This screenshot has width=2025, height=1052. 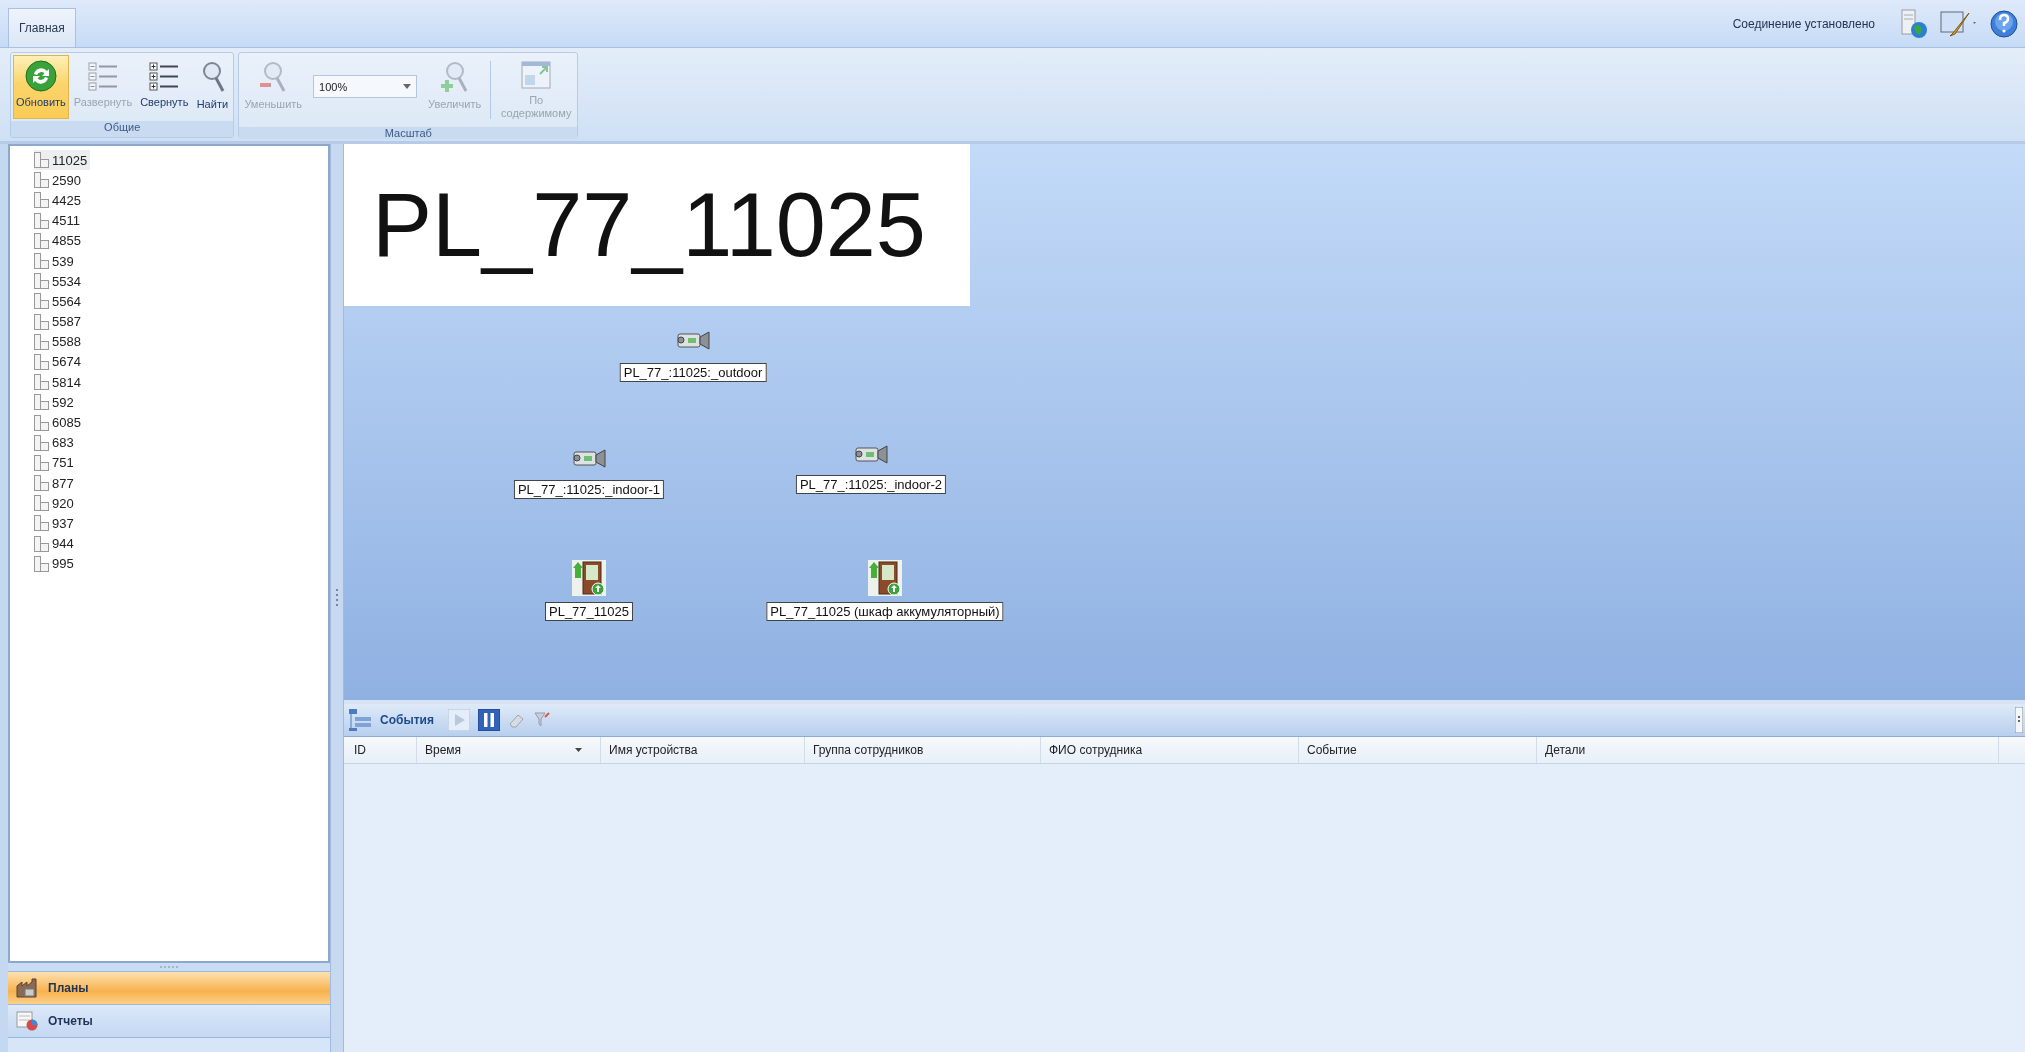 I want to click on column-header: Имя устройства, so click(x=703, y=750).